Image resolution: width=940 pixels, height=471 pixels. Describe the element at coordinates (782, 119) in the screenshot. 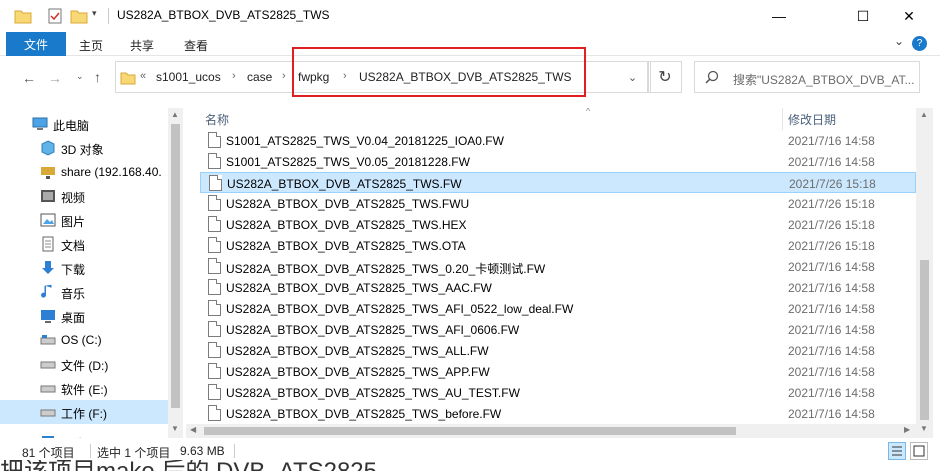

I see `column-divider` at that location.